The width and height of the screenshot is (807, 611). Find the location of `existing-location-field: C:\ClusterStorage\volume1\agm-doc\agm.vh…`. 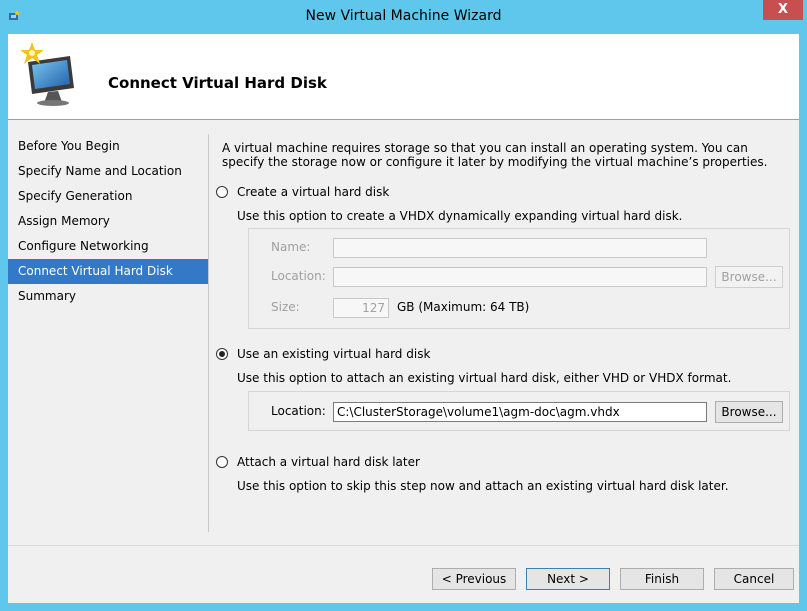

existing-location-field: C:\ClusterStorage\volume1\agm-doc\agm.vh… is located at coordinates (520, 412).